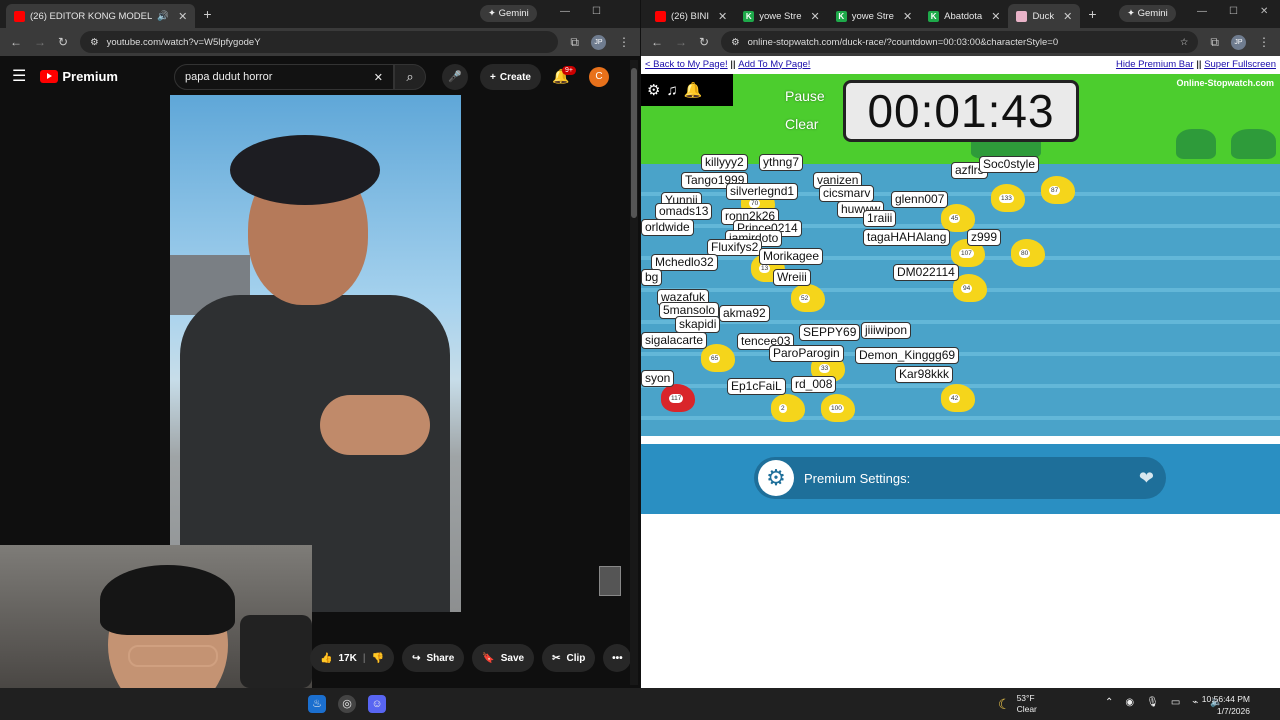 Image resolution: width=1280 pixels, height=720 pixels. I want to click on channel-thumbnail, so click(610, 581).